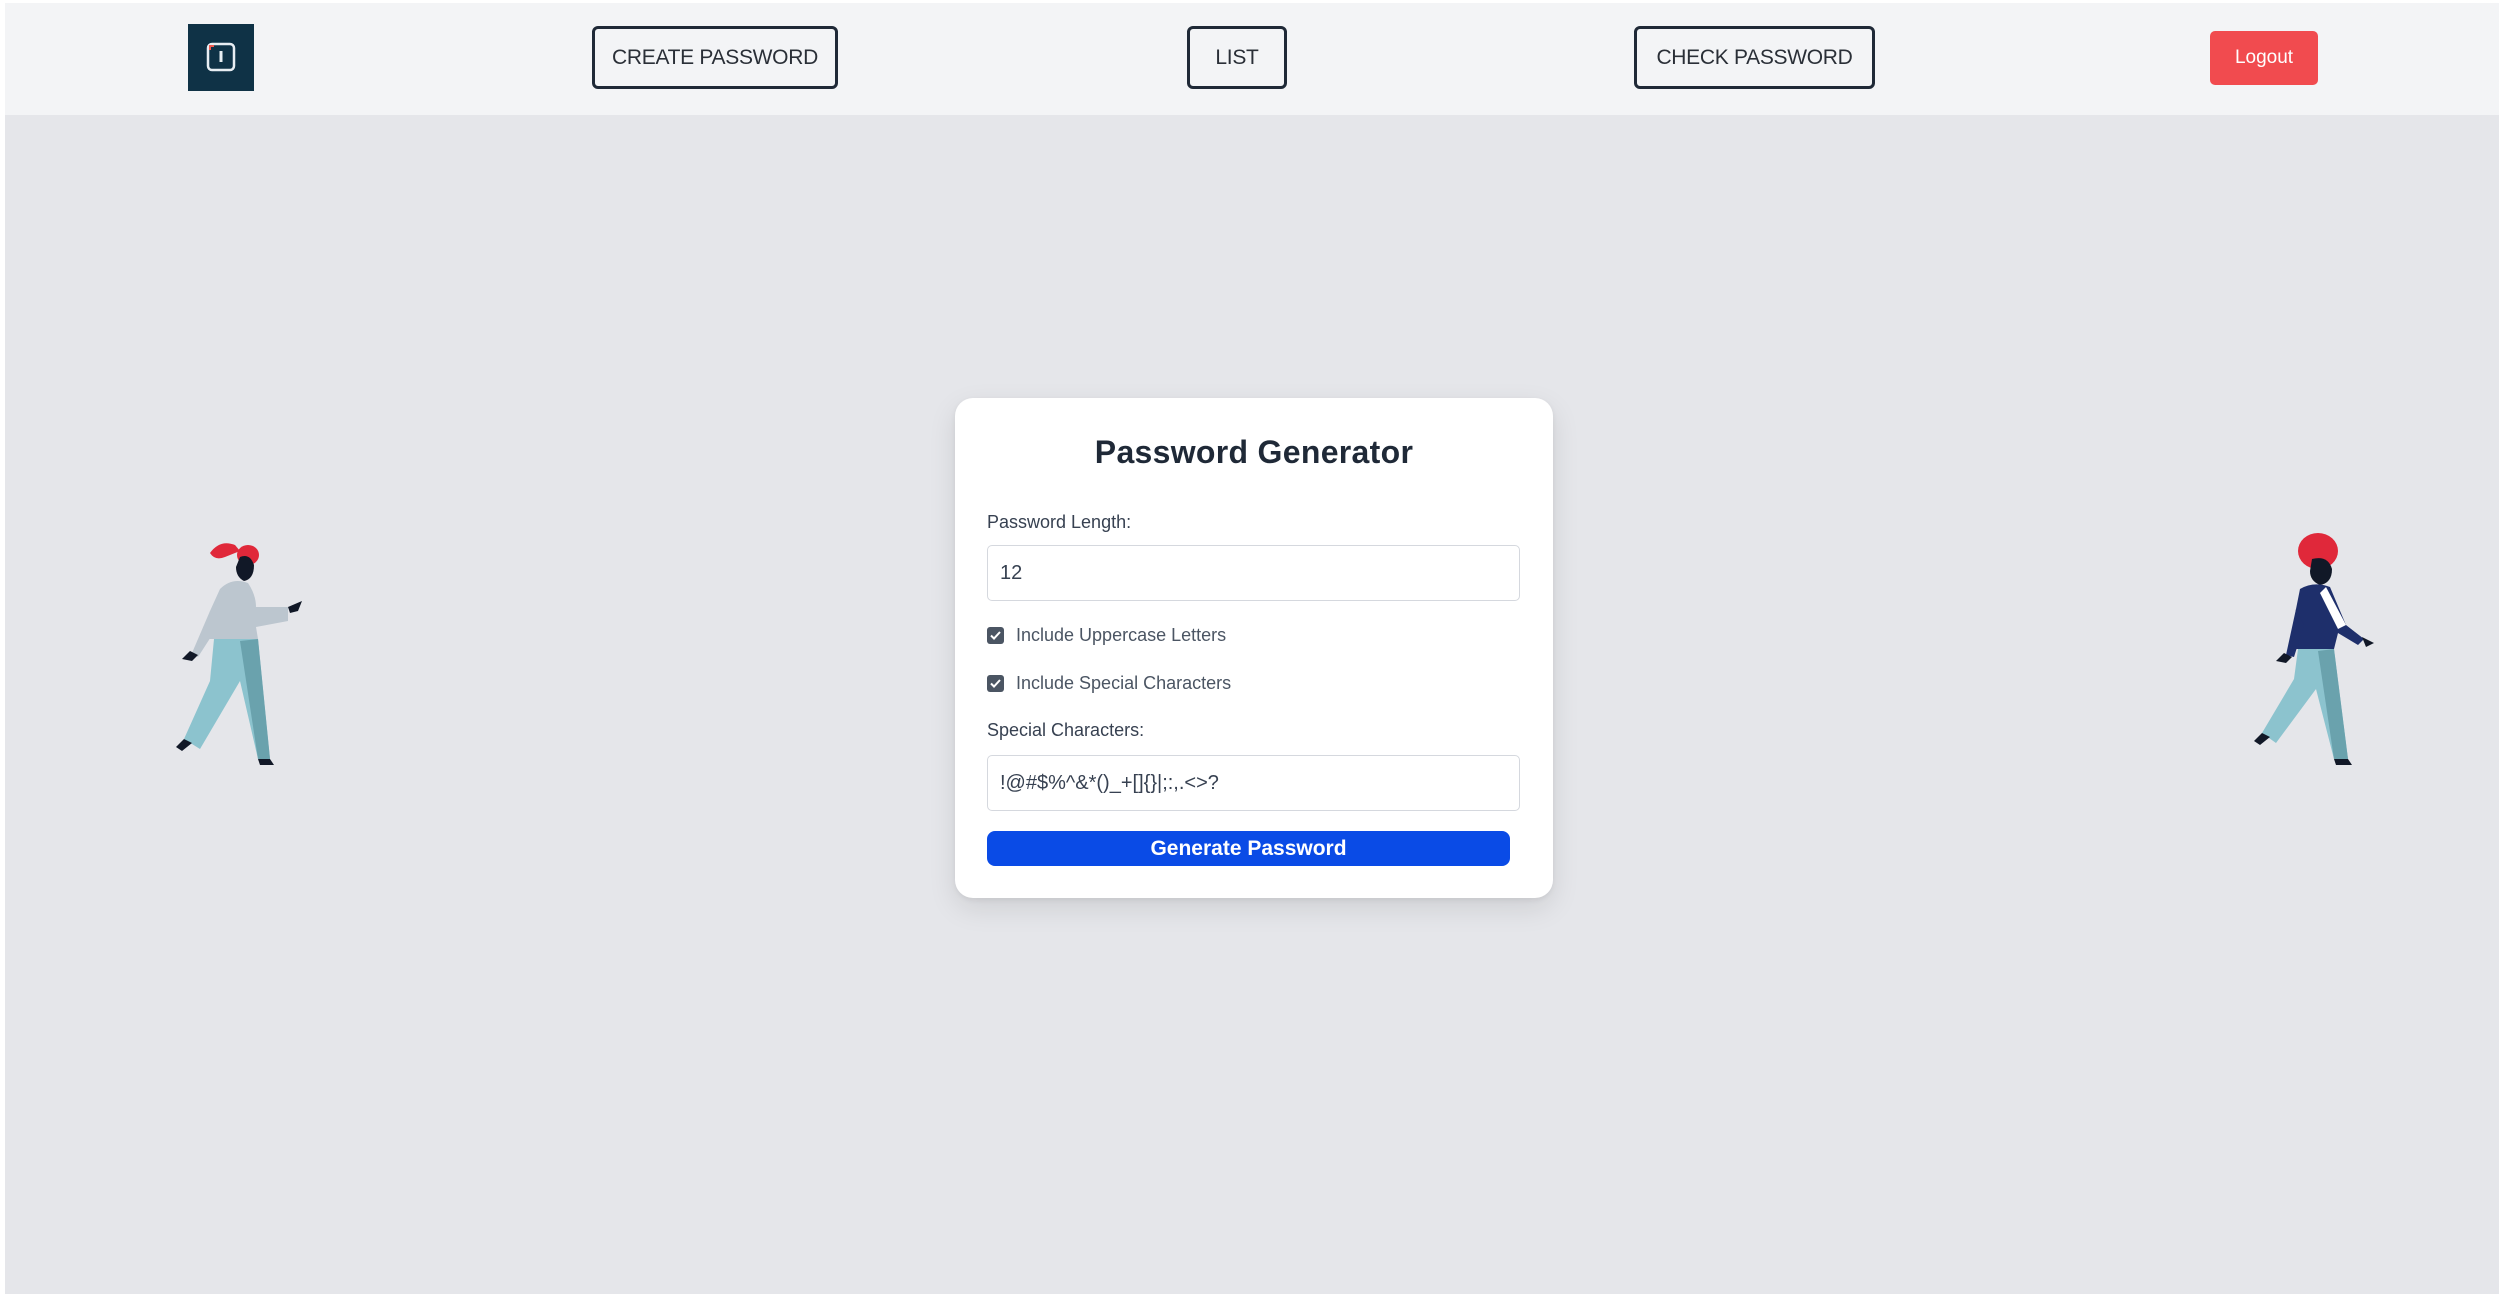 This screenshot has height=1296, width=2499. Describe the element at coordinates (1066, 730) in the screenshot. I see `special-characters-label: Special Characters:` at that location.